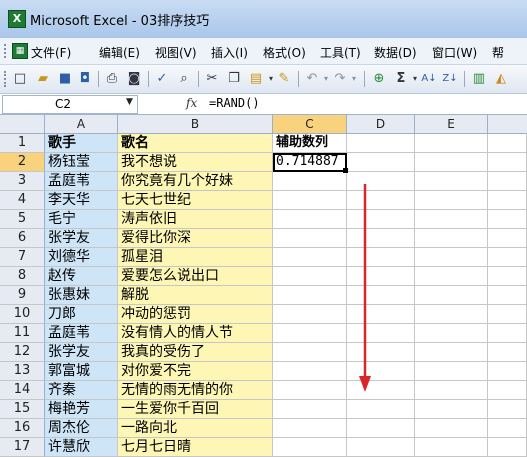 The height and width of the screenshot is (457, 527). What do you see at coordinates (195, 314) in the screenshot?
I see `cell-b-row-10: 冲动的惩罚` at bounding box center [195, 314].